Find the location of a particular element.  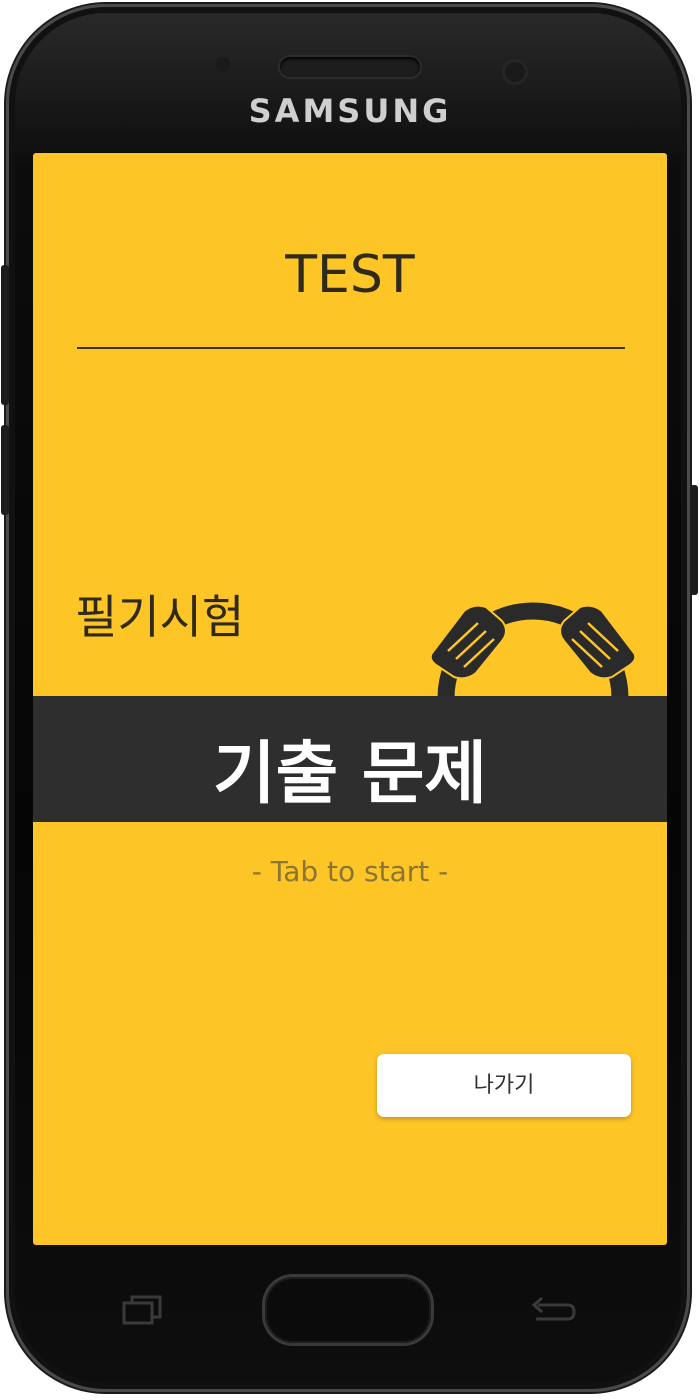

earpiece-speaker is located at coordinates (350, 67).